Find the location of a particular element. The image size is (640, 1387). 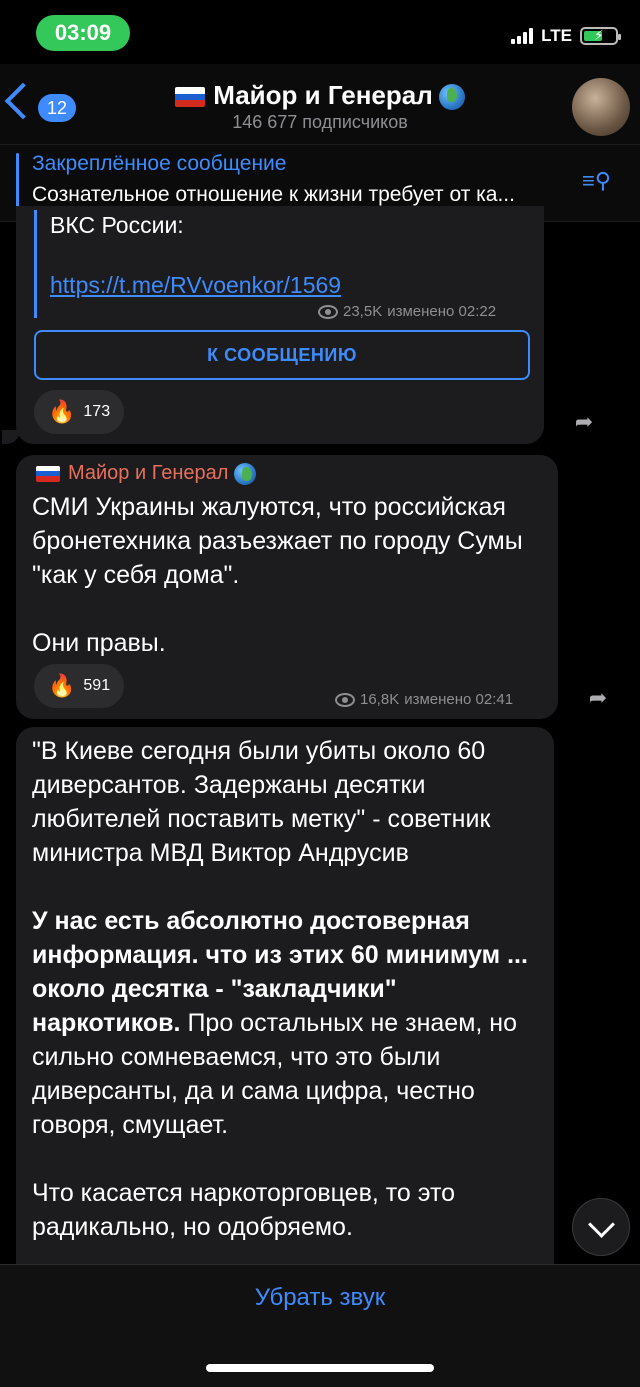

fire-reaction: 🔥 591 is located at coordinates (79, 686).